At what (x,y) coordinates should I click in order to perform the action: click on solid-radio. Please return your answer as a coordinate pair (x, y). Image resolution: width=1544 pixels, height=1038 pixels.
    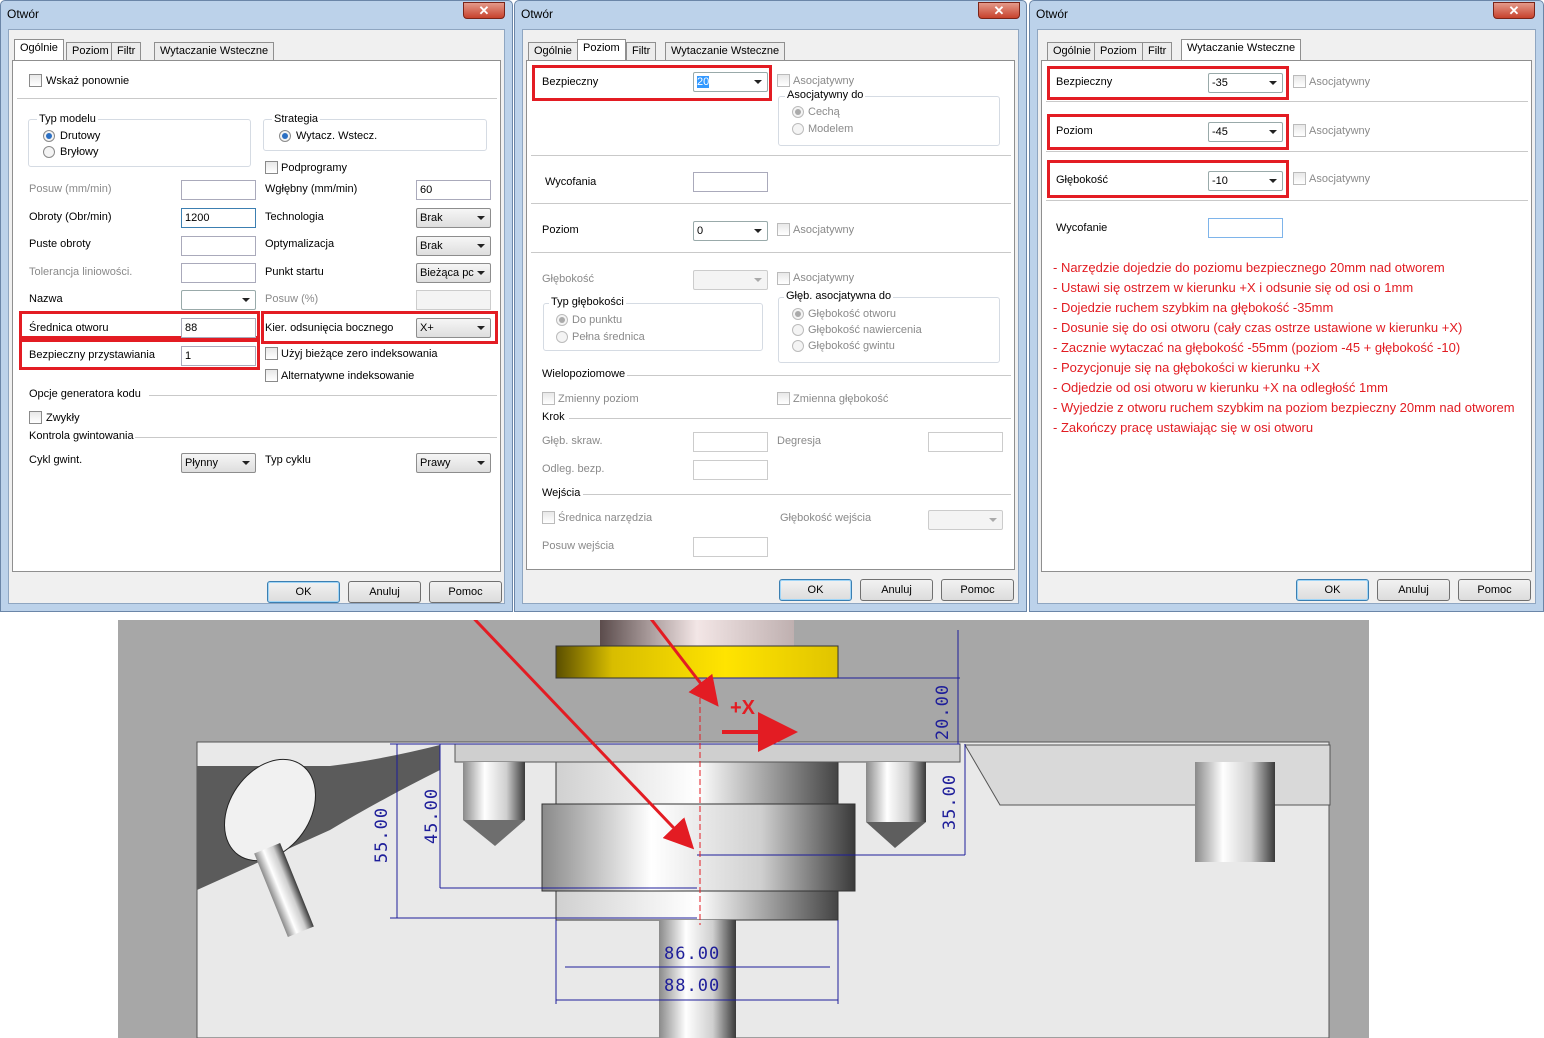
    Looking at the image, I should click on (49, 152).